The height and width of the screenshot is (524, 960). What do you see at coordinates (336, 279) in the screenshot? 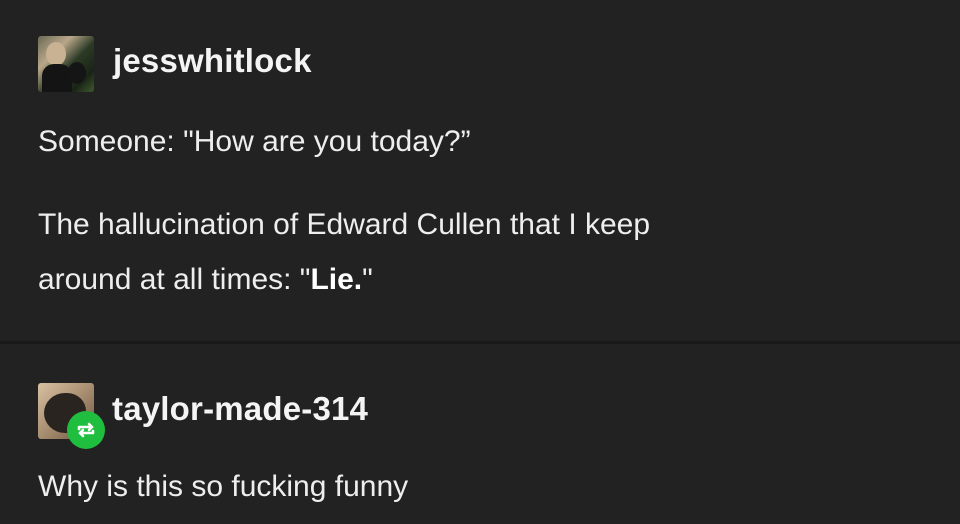
I see `bold-text: Lie.` at bounding box center [336, 279].